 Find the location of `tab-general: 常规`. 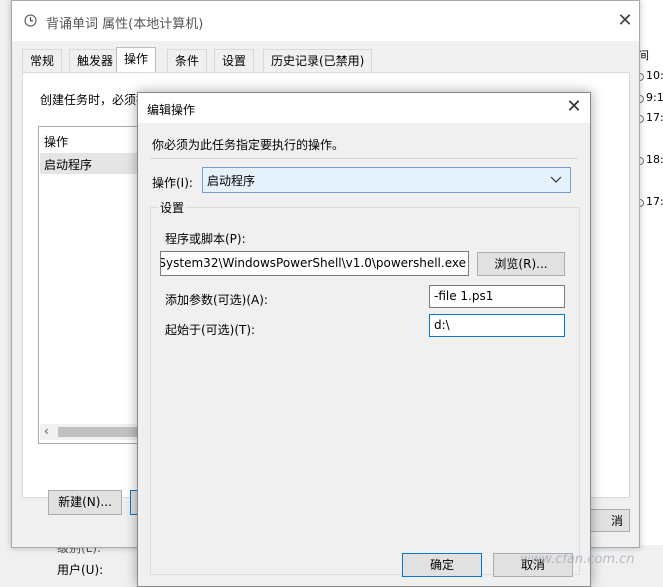

tab-general: 常规 is located at coordinates (42, 60).